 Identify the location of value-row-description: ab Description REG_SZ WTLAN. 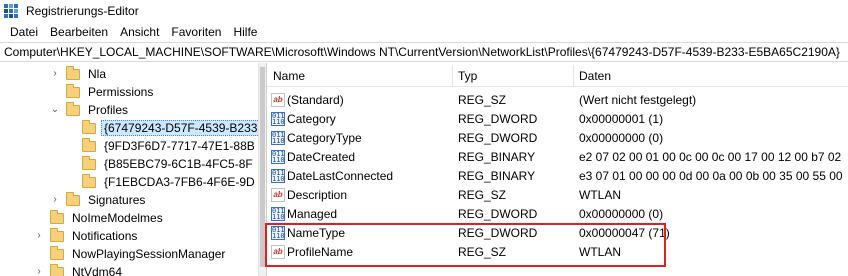
(557, 195).